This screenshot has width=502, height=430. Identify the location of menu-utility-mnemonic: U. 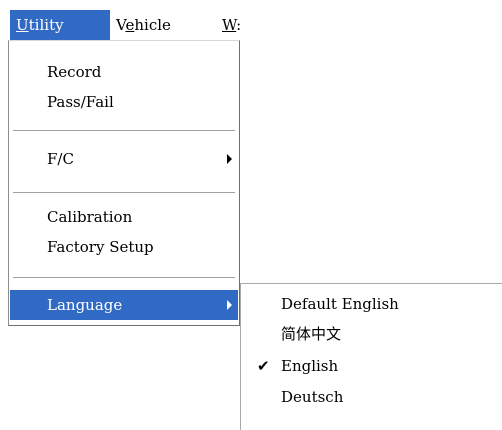
(22, 25).